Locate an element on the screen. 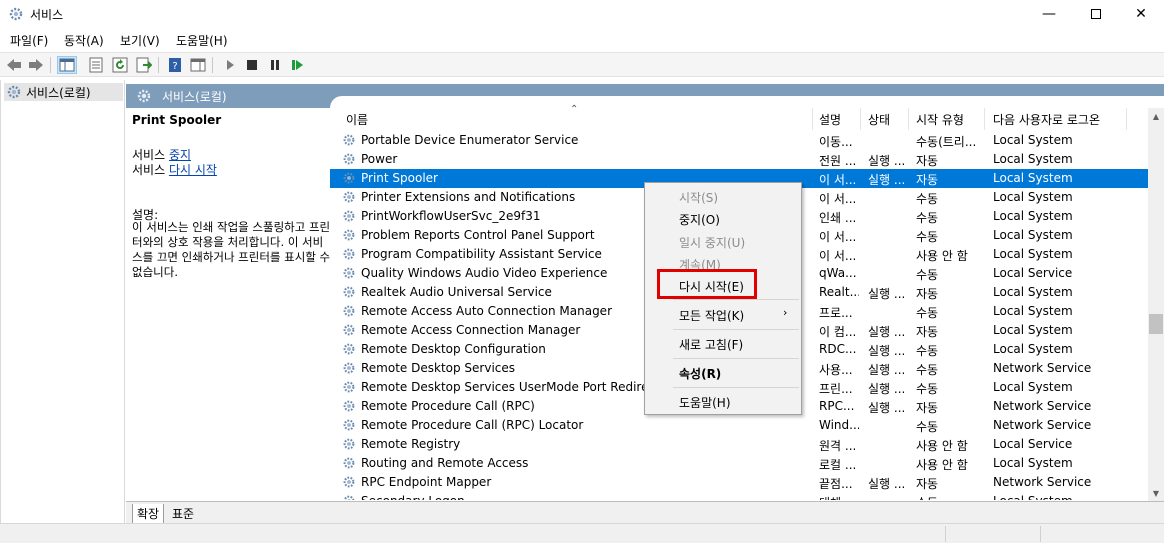 The width and height of the screenshot is (1164, 543). scroll-thumb is located at coordinates (1156, 324).